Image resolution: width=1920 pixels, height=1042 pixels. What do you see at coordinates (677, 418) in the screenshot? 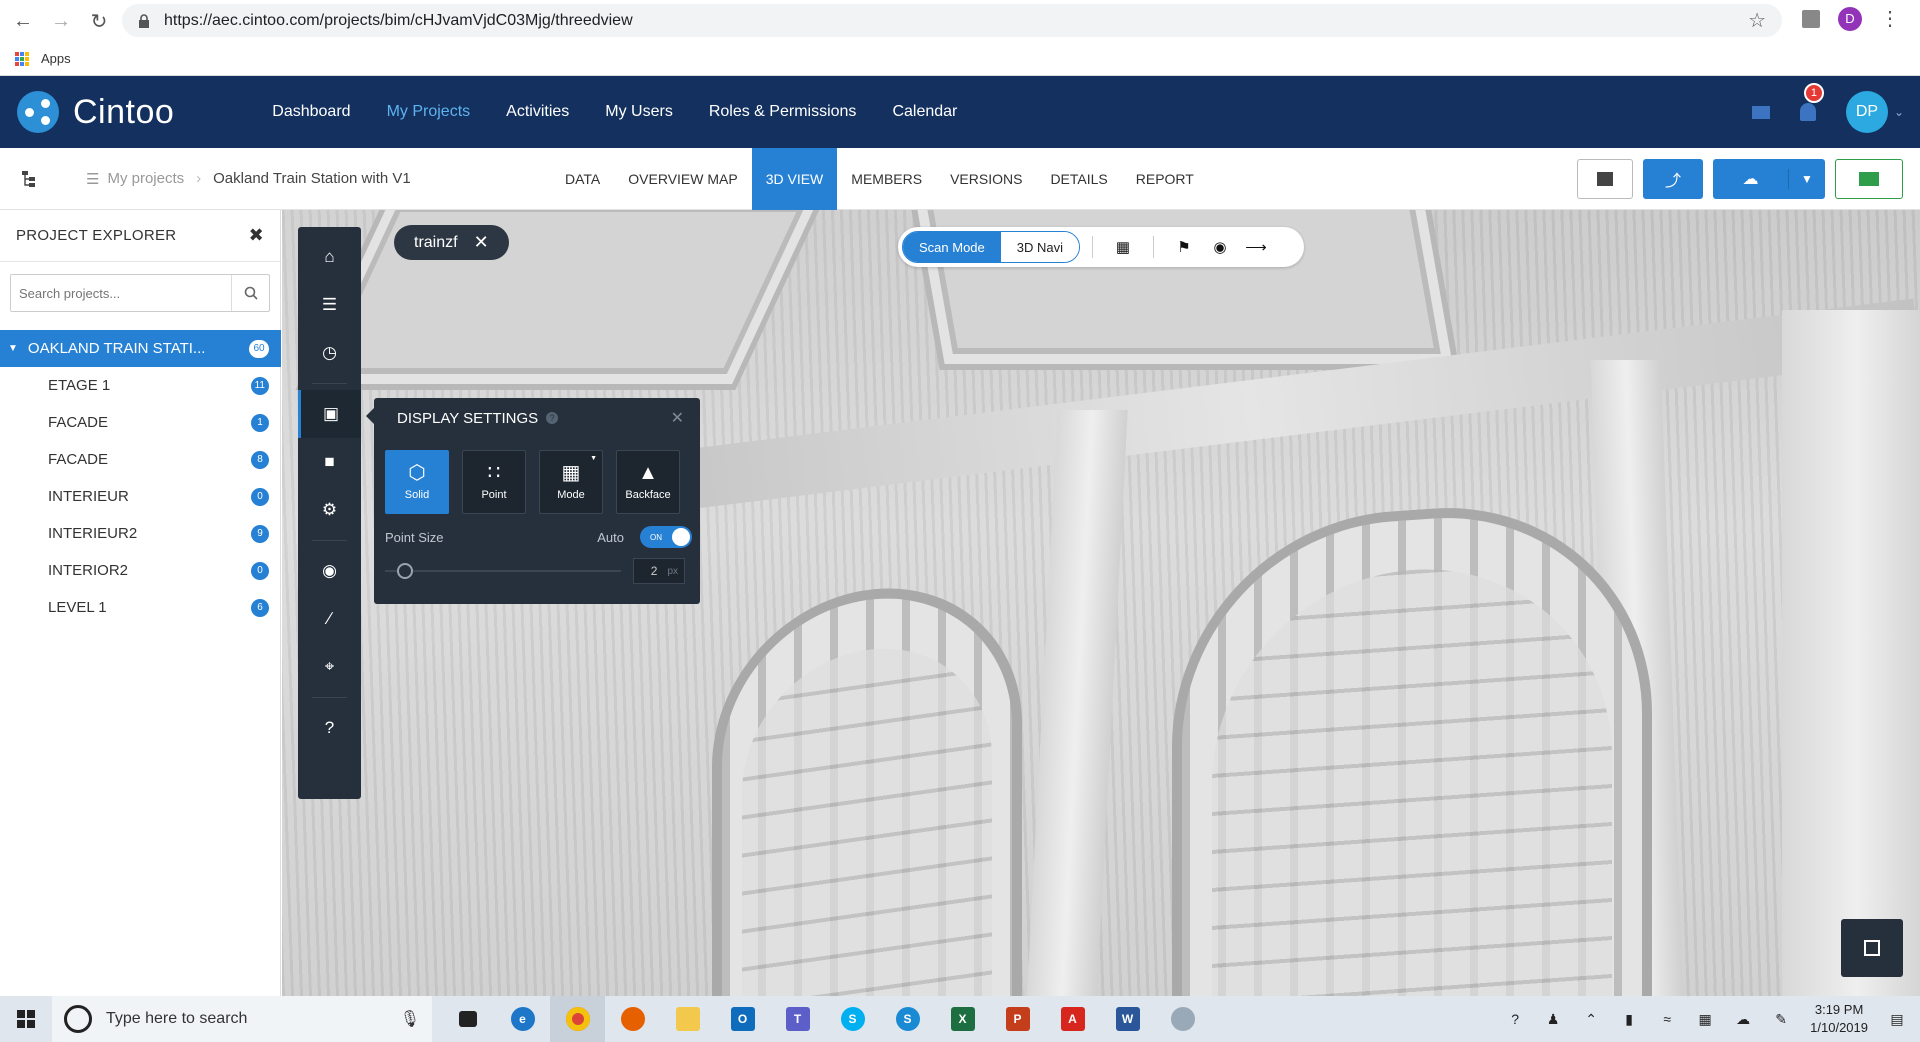
I see `close-icon: ✕` at bounding box center [677, 418].